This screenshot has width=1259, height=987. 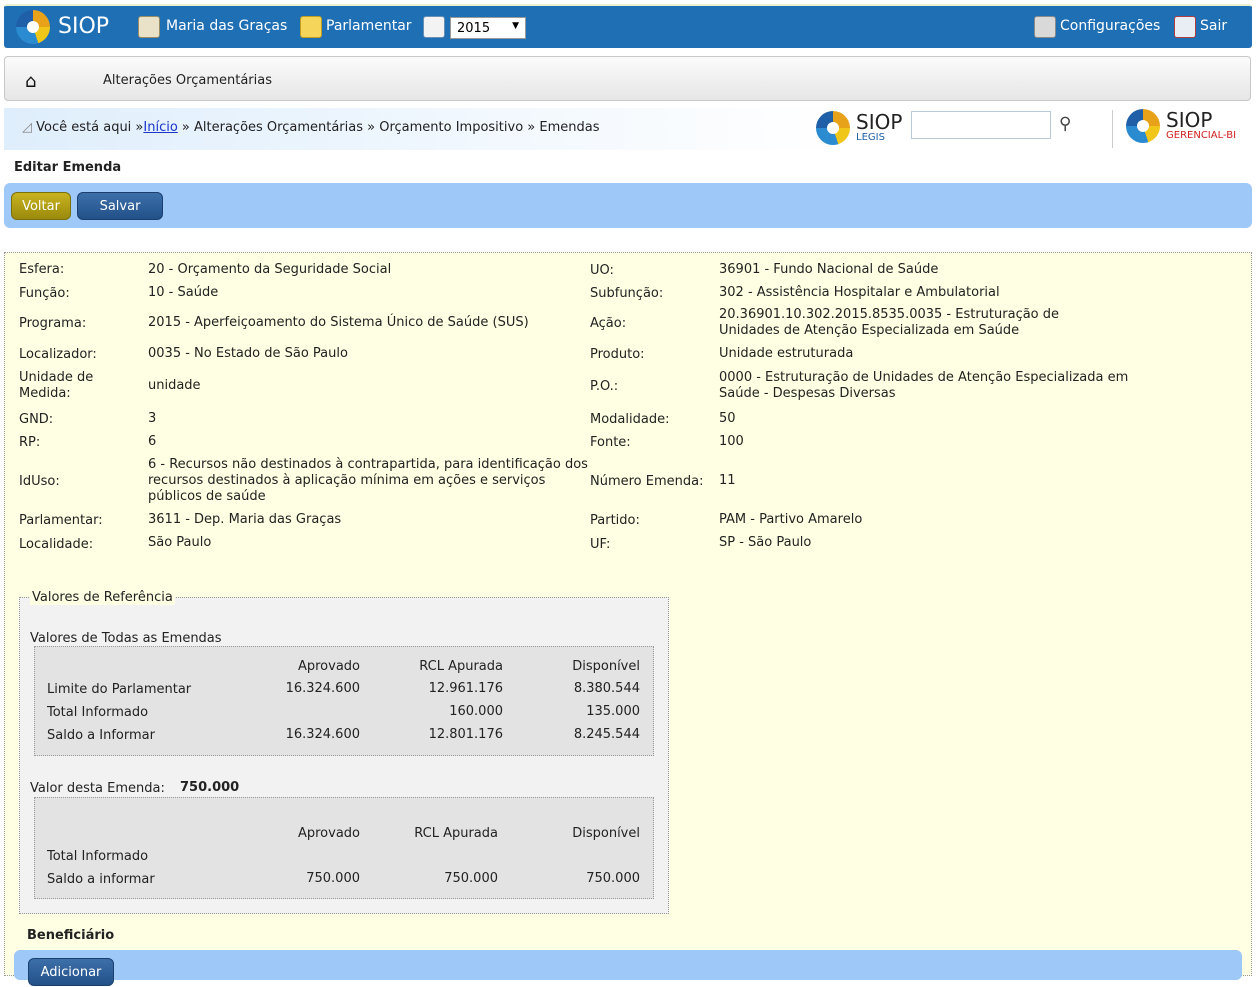 I want to click on breadcrumb-triangle-icon: ◿, so click(x=27, y=127).